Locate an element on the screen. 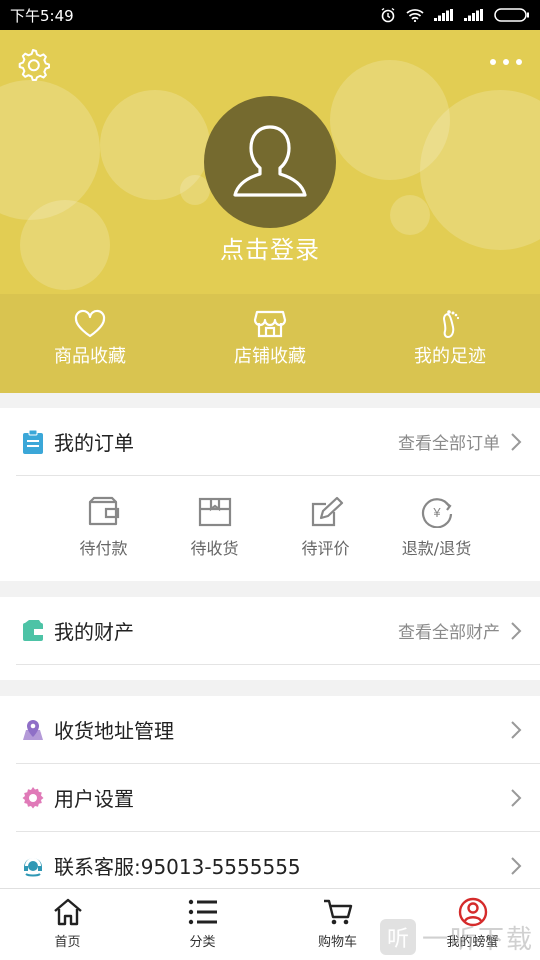 This screenshot has height=960, width=540. status-label: 待付款 is located at coordinates (103, 548).